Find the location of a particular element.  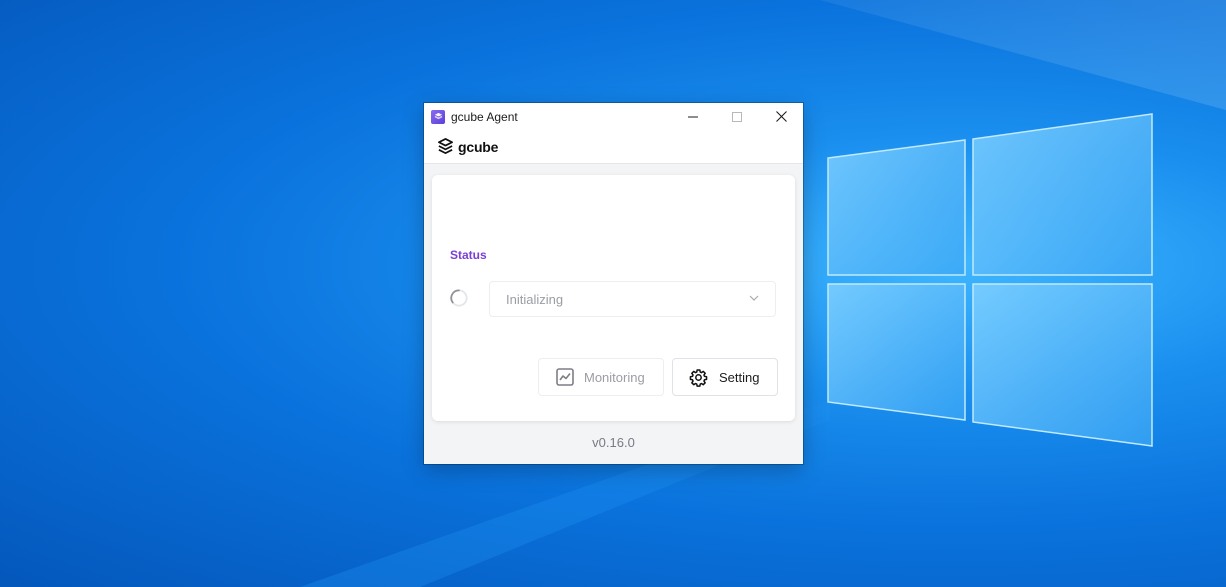

status-value: Initializing is located at coordinates (535, 299).